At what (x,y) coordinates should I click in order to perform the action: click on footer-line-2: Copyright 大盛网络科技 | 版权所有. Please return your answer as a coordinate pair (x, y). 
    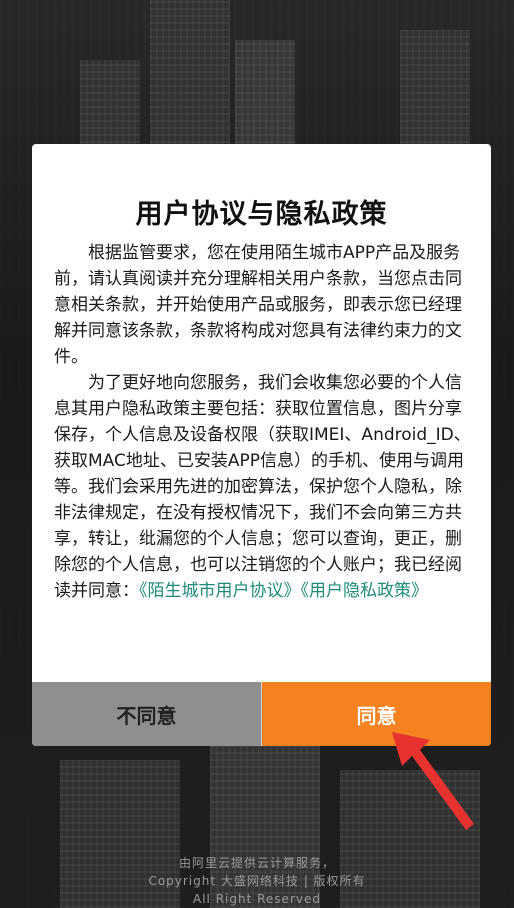
    Looking at the image, I should click on (257, 881).